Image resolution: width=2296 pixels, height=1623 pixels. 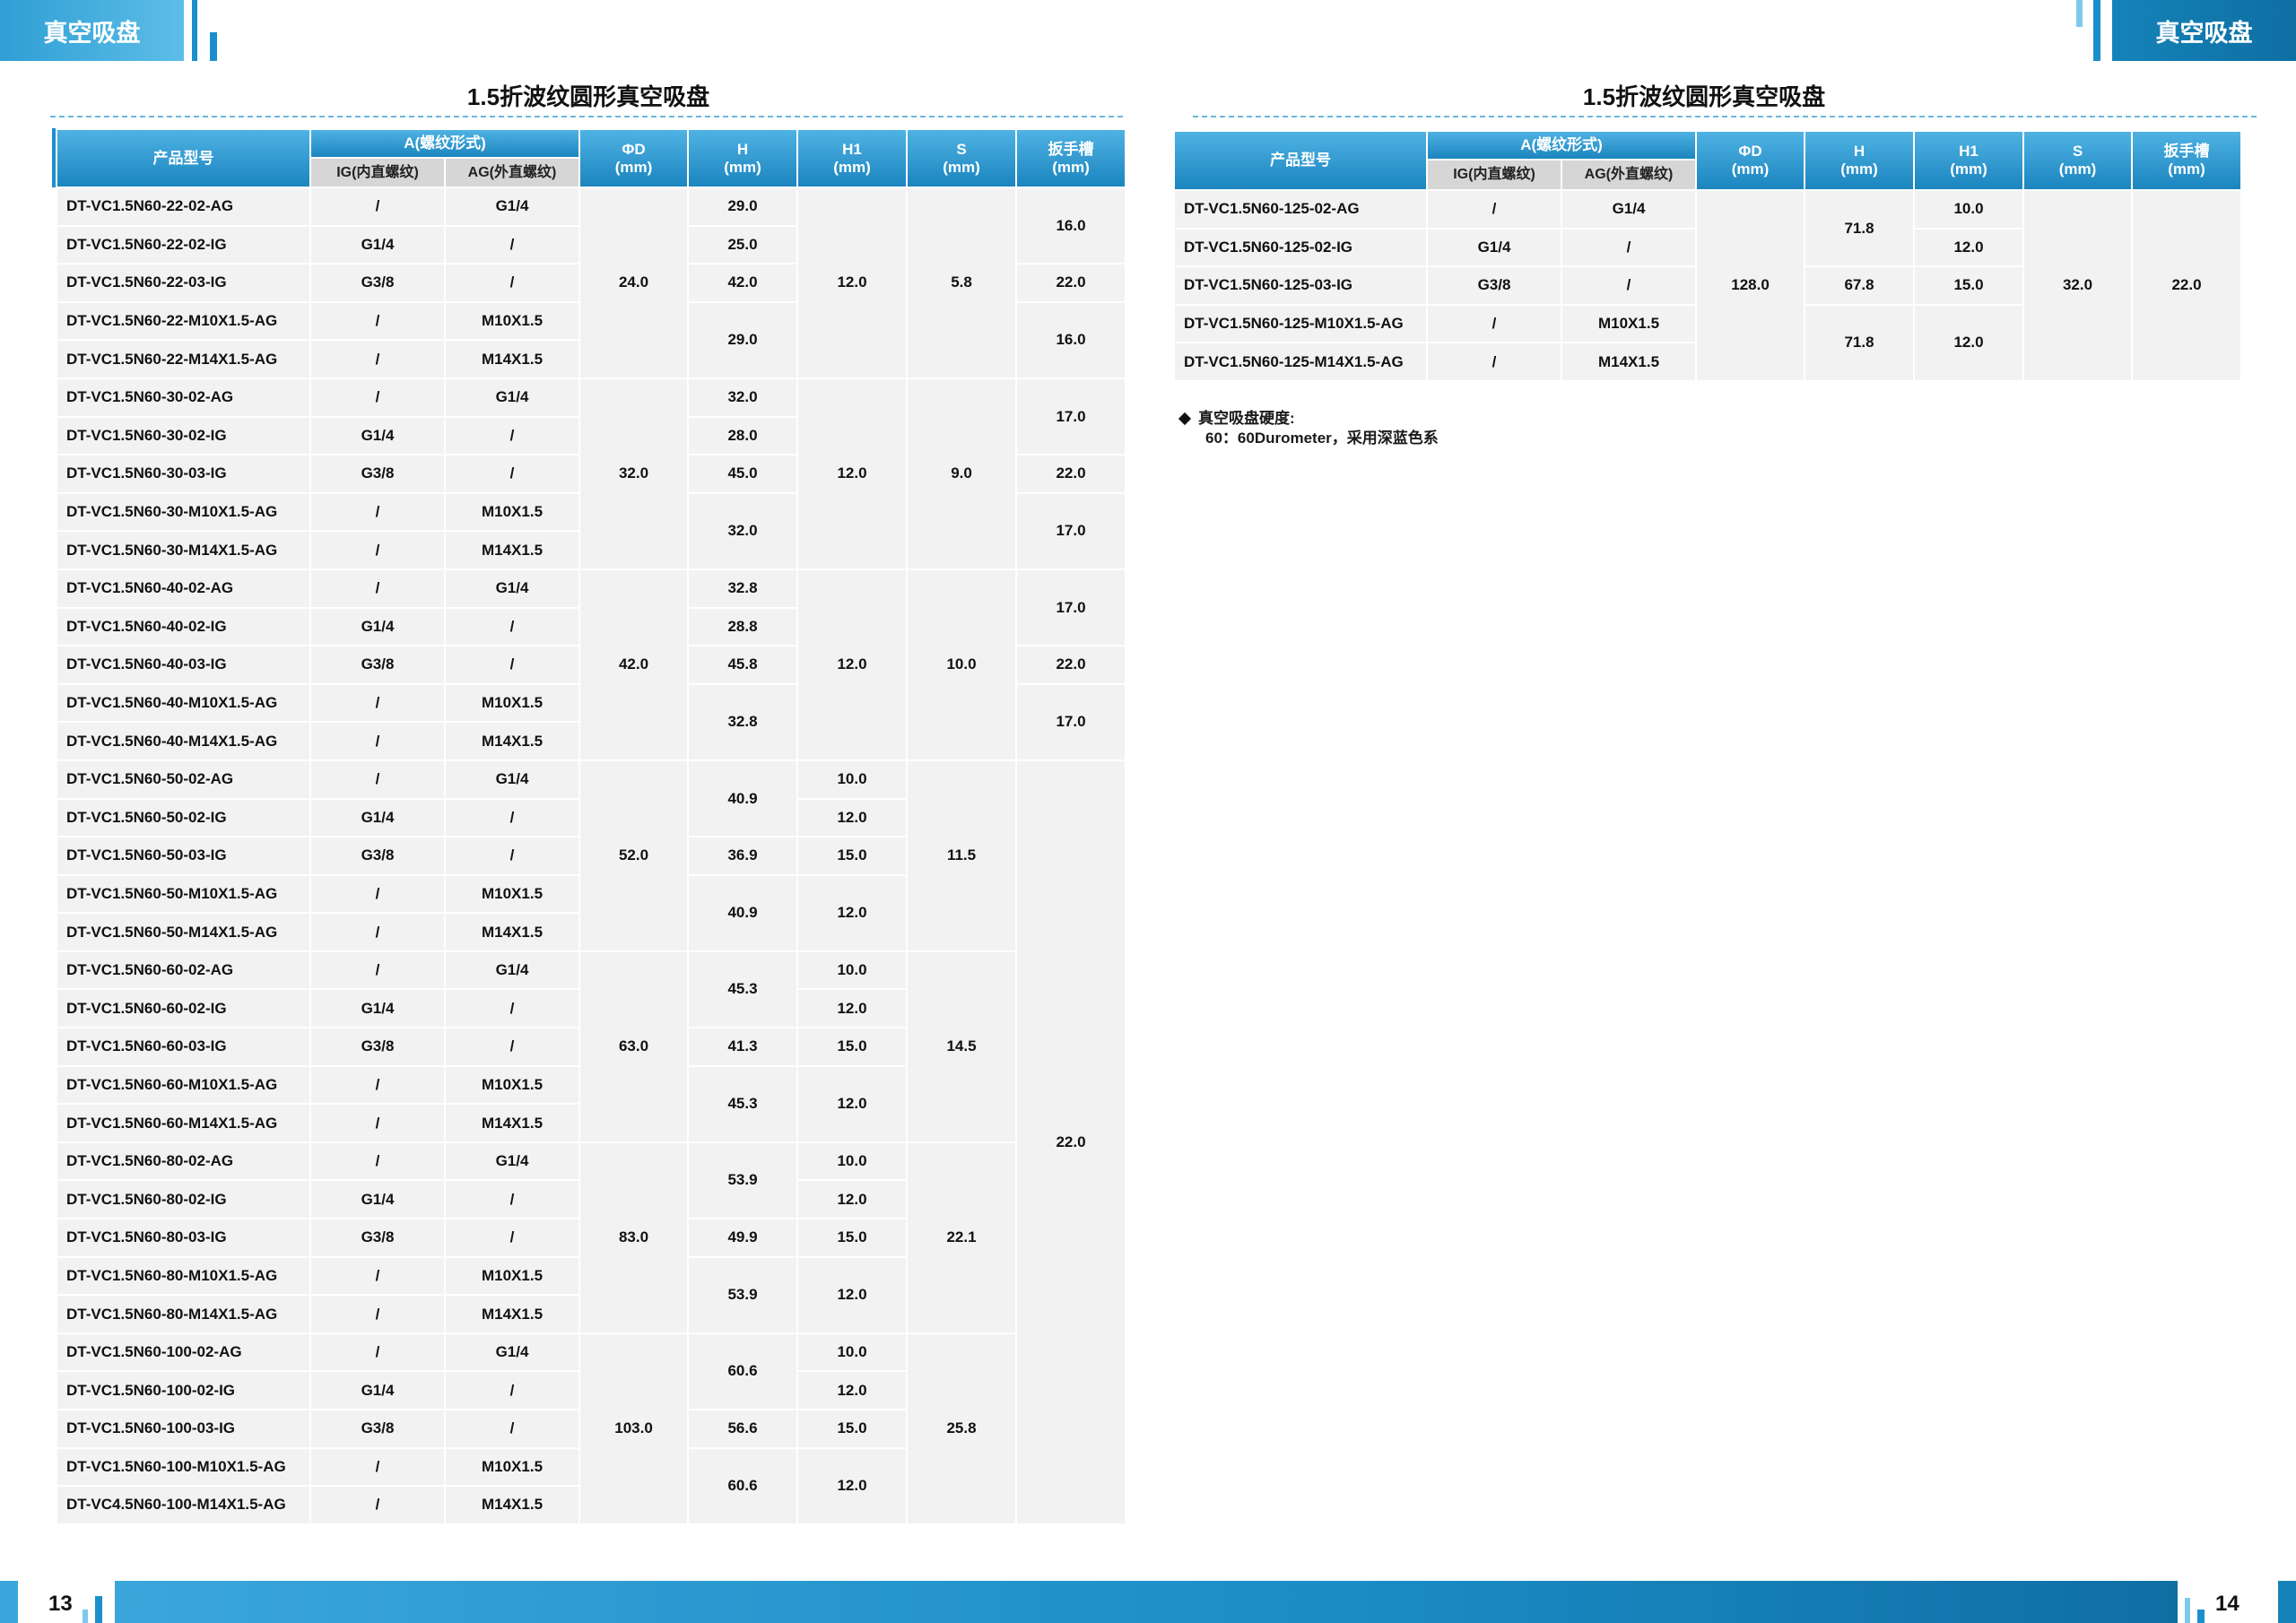 I want to click on header-title-left: 真空吸盘, so click(x=92, y=30).